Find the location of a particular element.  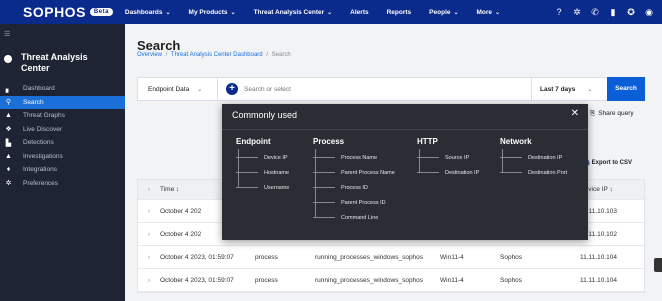

gear-icon: ✲ is located at coordinates (577, 12).